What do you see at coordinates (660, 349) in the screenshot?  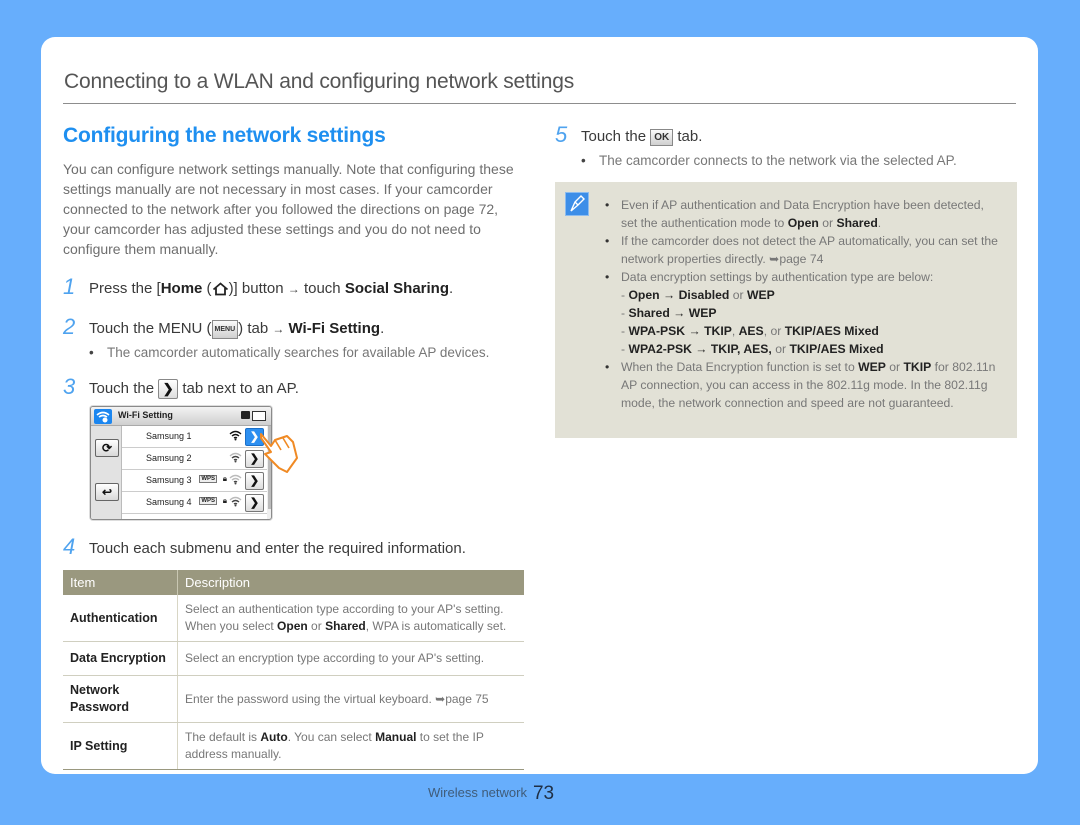 I see `auth-type: WPA2-PSK` at bounding box center [660, 349].